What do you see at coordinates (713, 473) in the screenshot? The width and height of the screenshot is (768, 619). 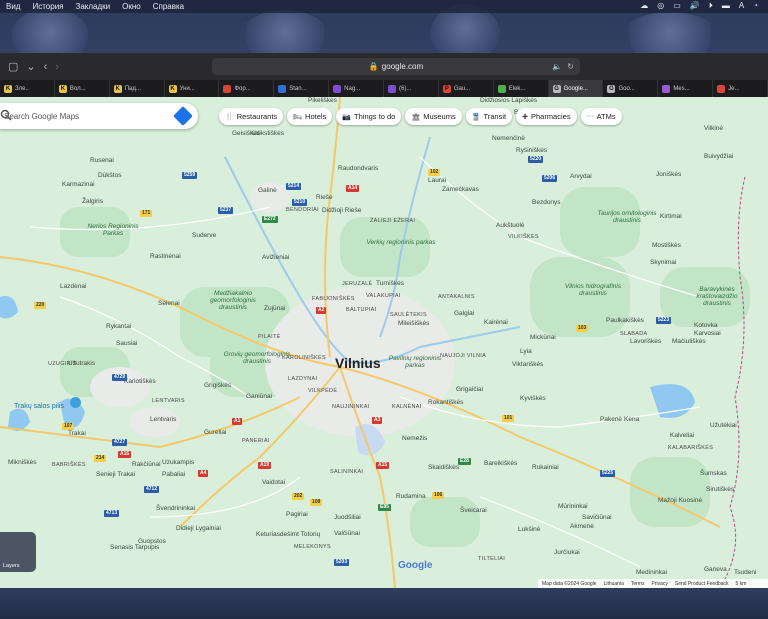 I see `place-label: Šumskas` at bounding box center [713, 473].